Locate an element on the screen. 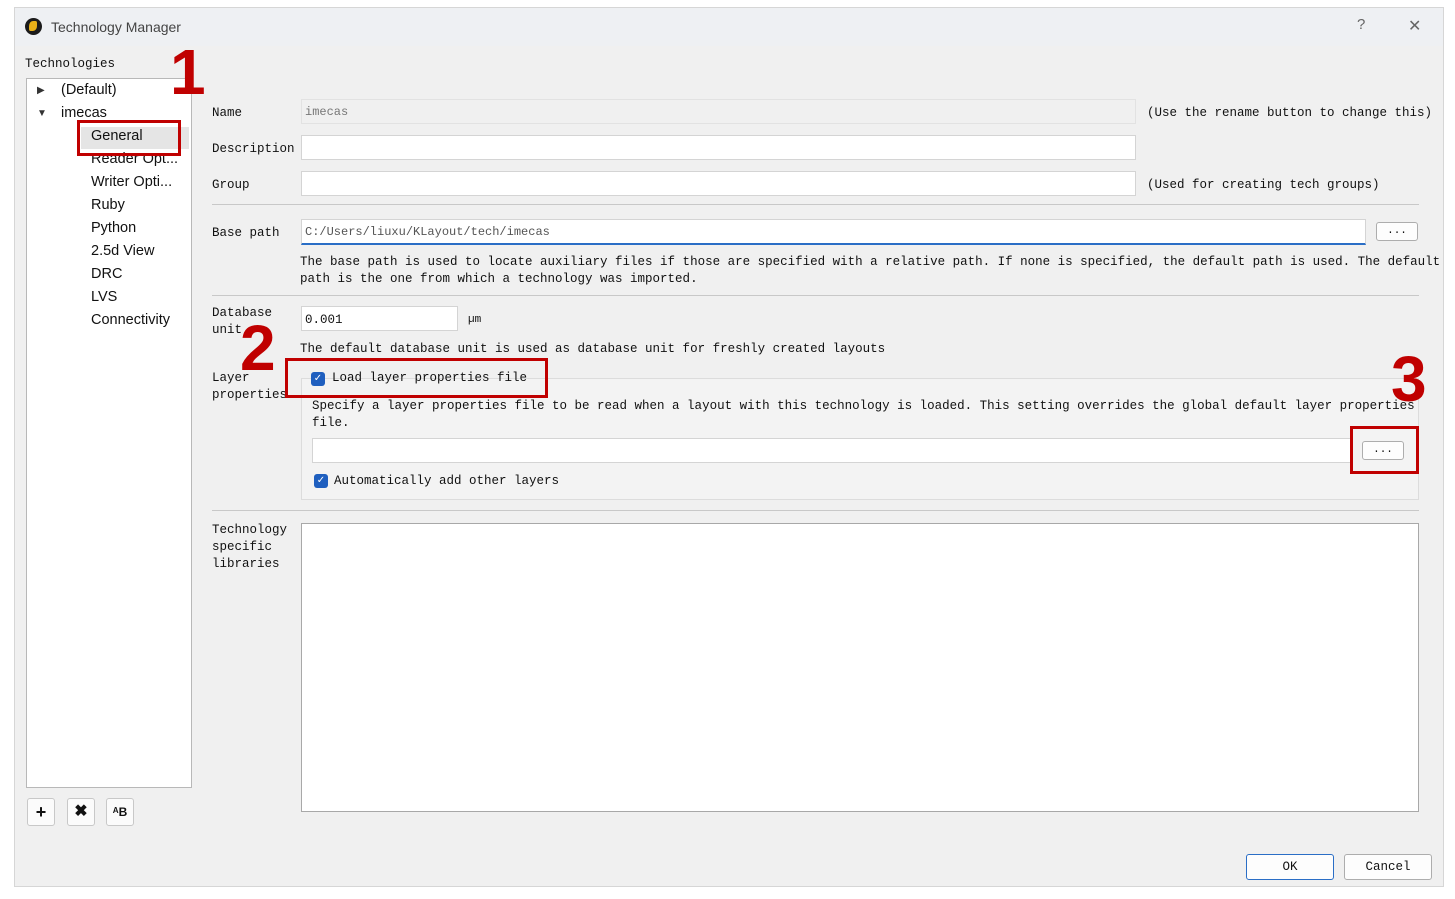 The height and width of the screenshot is (899, 1455). tree-item-drc: DRC is located at coordinates (106, 274).